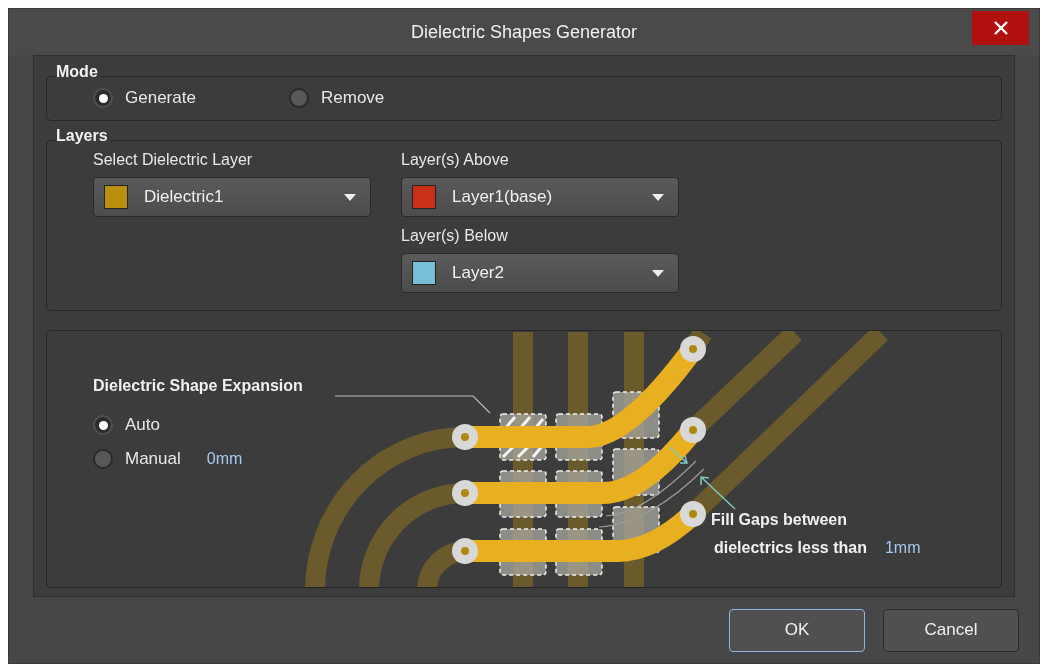 The height and width of the screenshot is (672, 1052). Describe the element at coordinates (951, 630) in the screenshot. I see `dialog-button: Cancel` at that location.